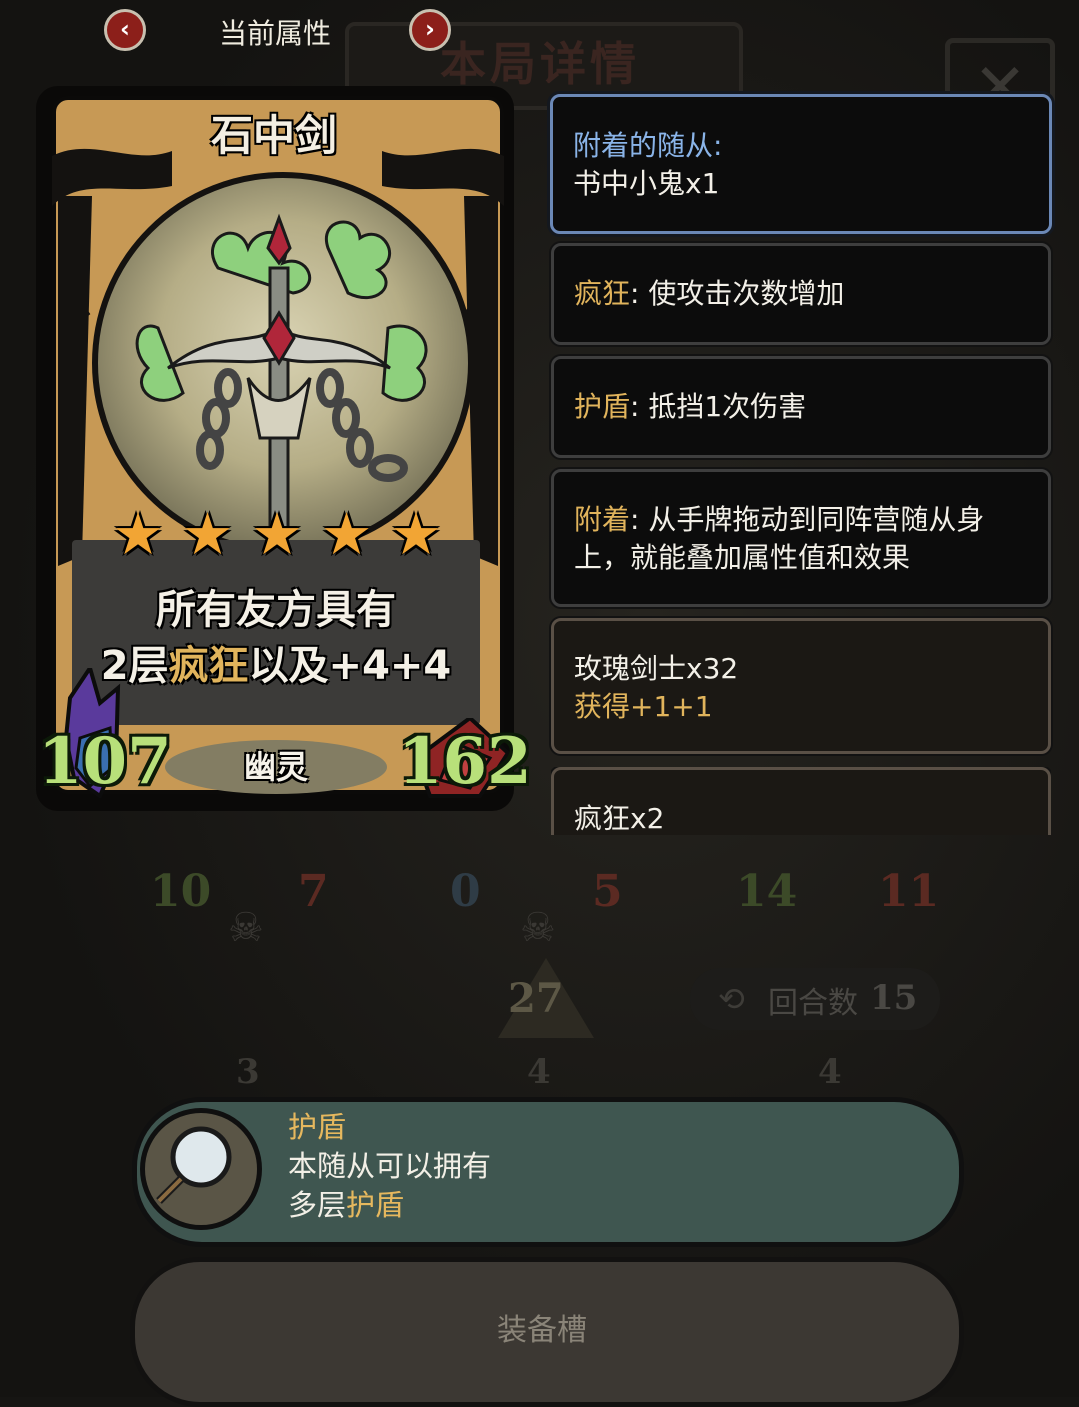 The width and height of the screenshot is (1079, 1407). Describe the element at coordinates (648, 145) in the screenshot. I see `attached-minion-label: 附着的随从:` at that location.